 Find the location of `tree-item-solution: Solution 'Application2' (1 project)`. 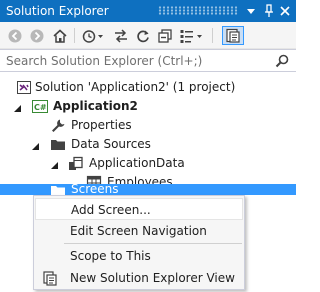

tree-item-solution: Solution 'Application2' (1 project) is located at coordinates (148, 87).